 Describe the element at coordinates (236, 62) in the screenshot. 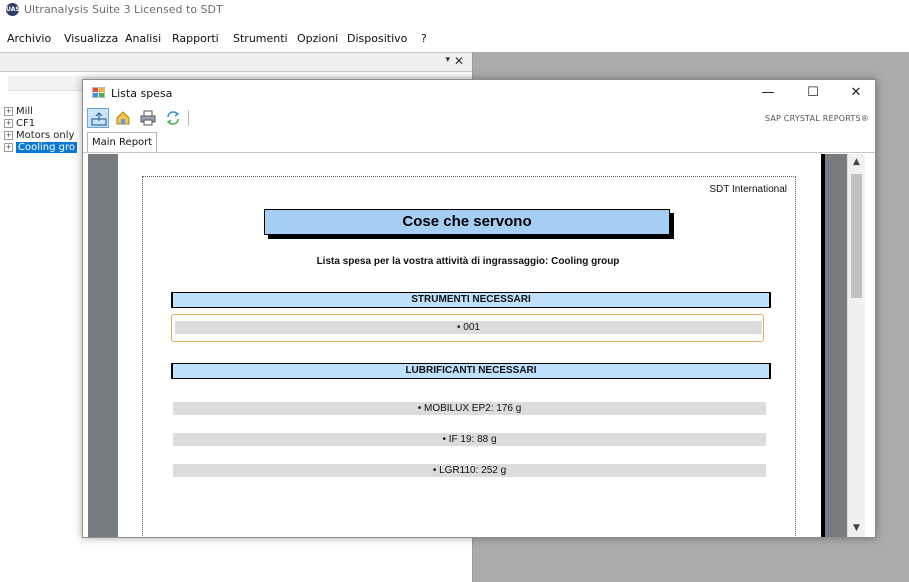

I see `panel-toolbar: ▾ ✕` at that location.